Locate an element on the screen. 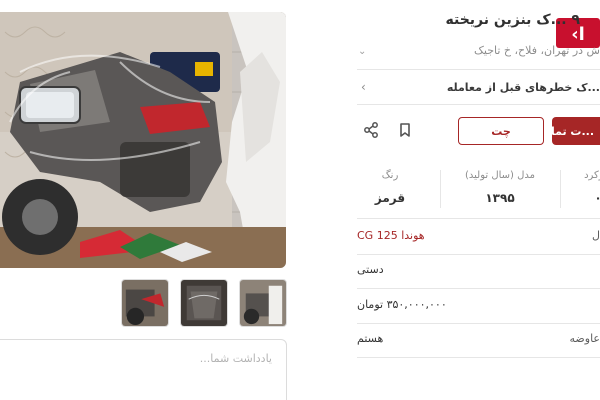  stat-value-color: قرمز is located at coordinates (390, 198).